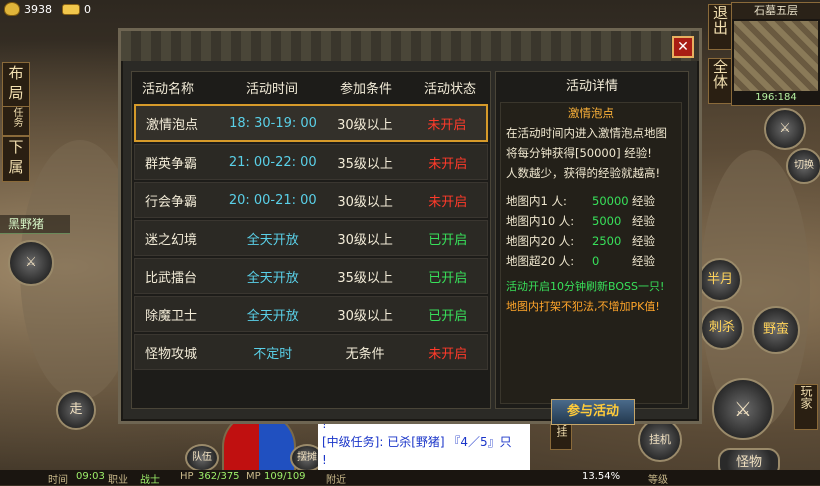 The image size is (820, 486). I want to click on activity-name: 除魔卫士, so click(171, 316).